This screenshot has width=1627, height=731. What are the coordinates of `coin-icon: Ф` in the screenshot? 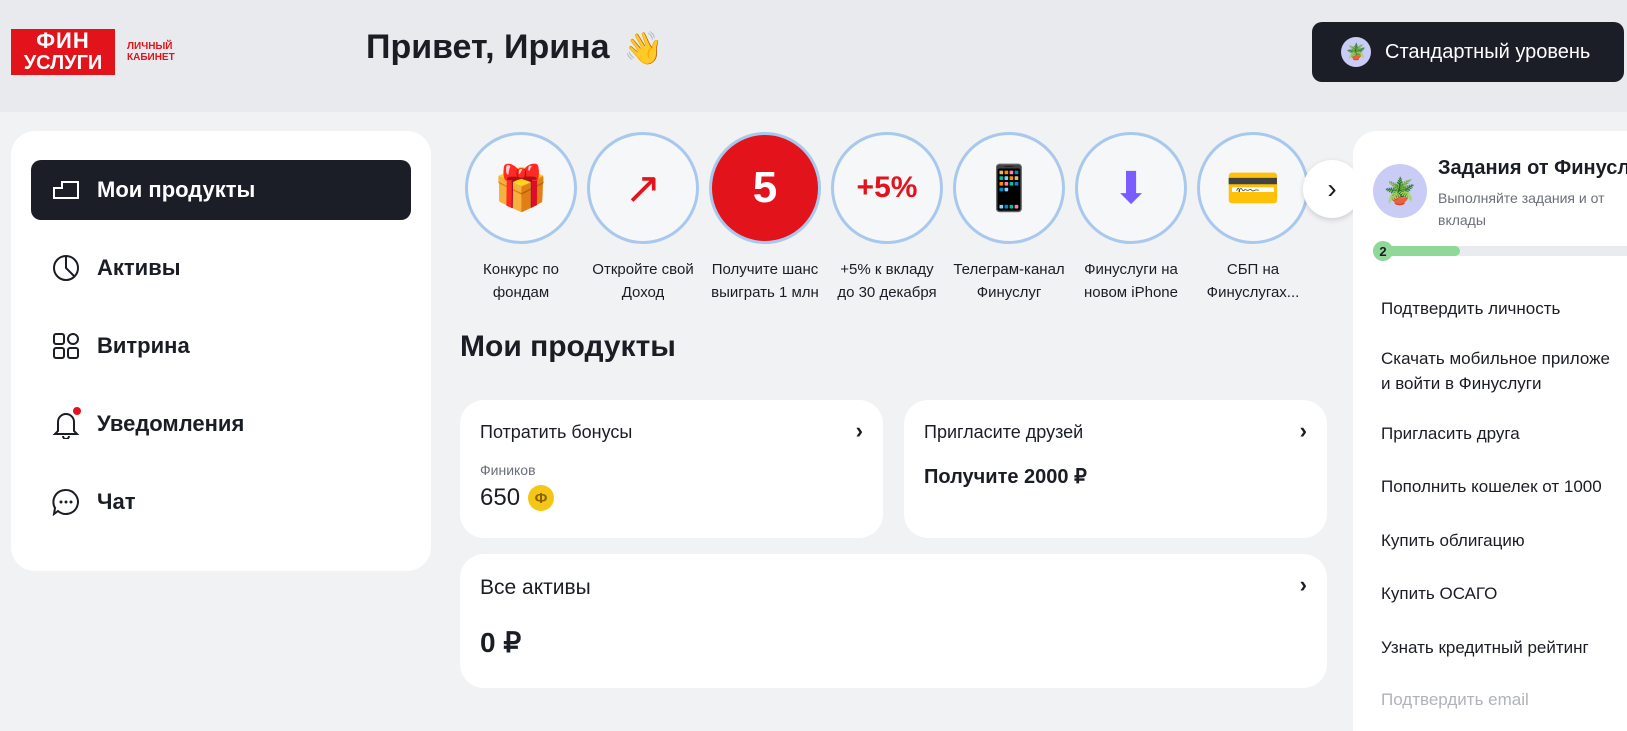 It's located at (541, 498).